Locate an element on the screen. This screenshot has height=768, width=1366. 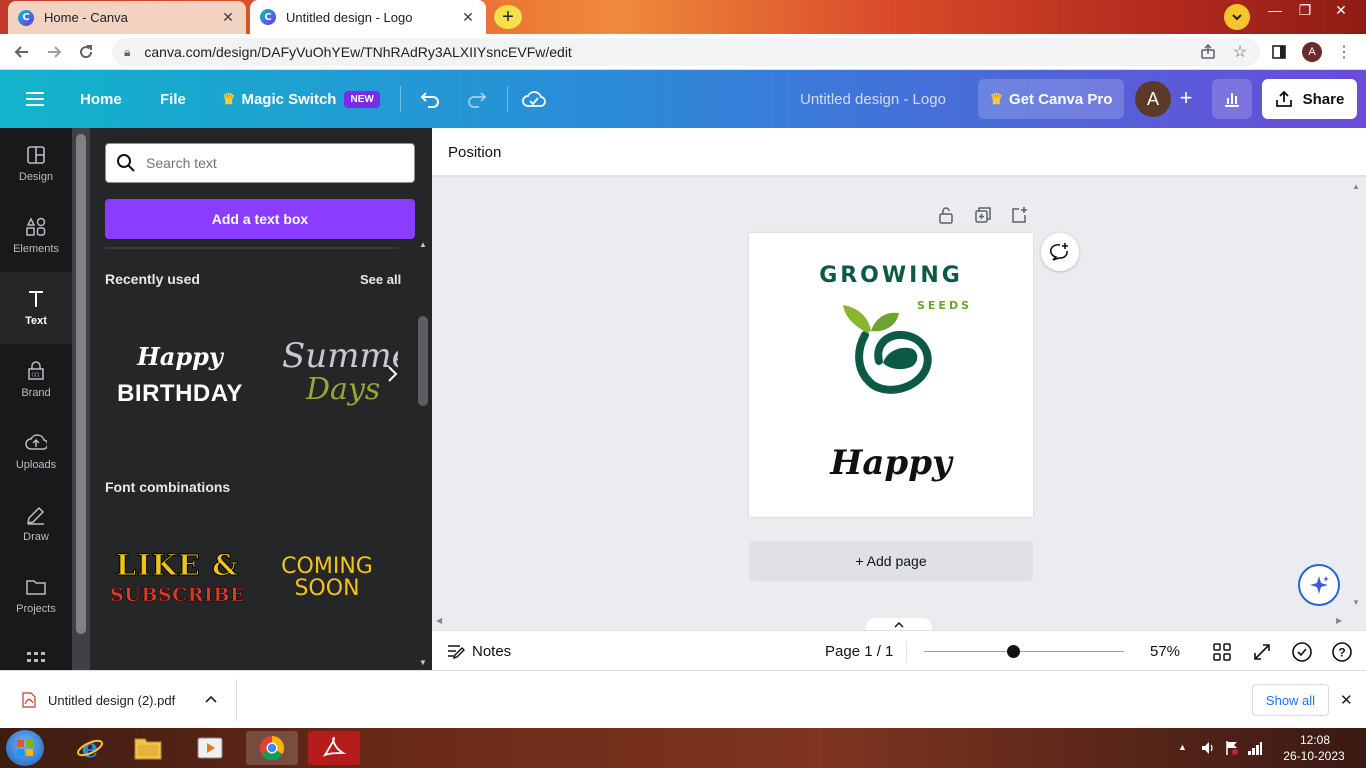
magic-switch-label: Magic Switch is located at coordinates (289, 99).